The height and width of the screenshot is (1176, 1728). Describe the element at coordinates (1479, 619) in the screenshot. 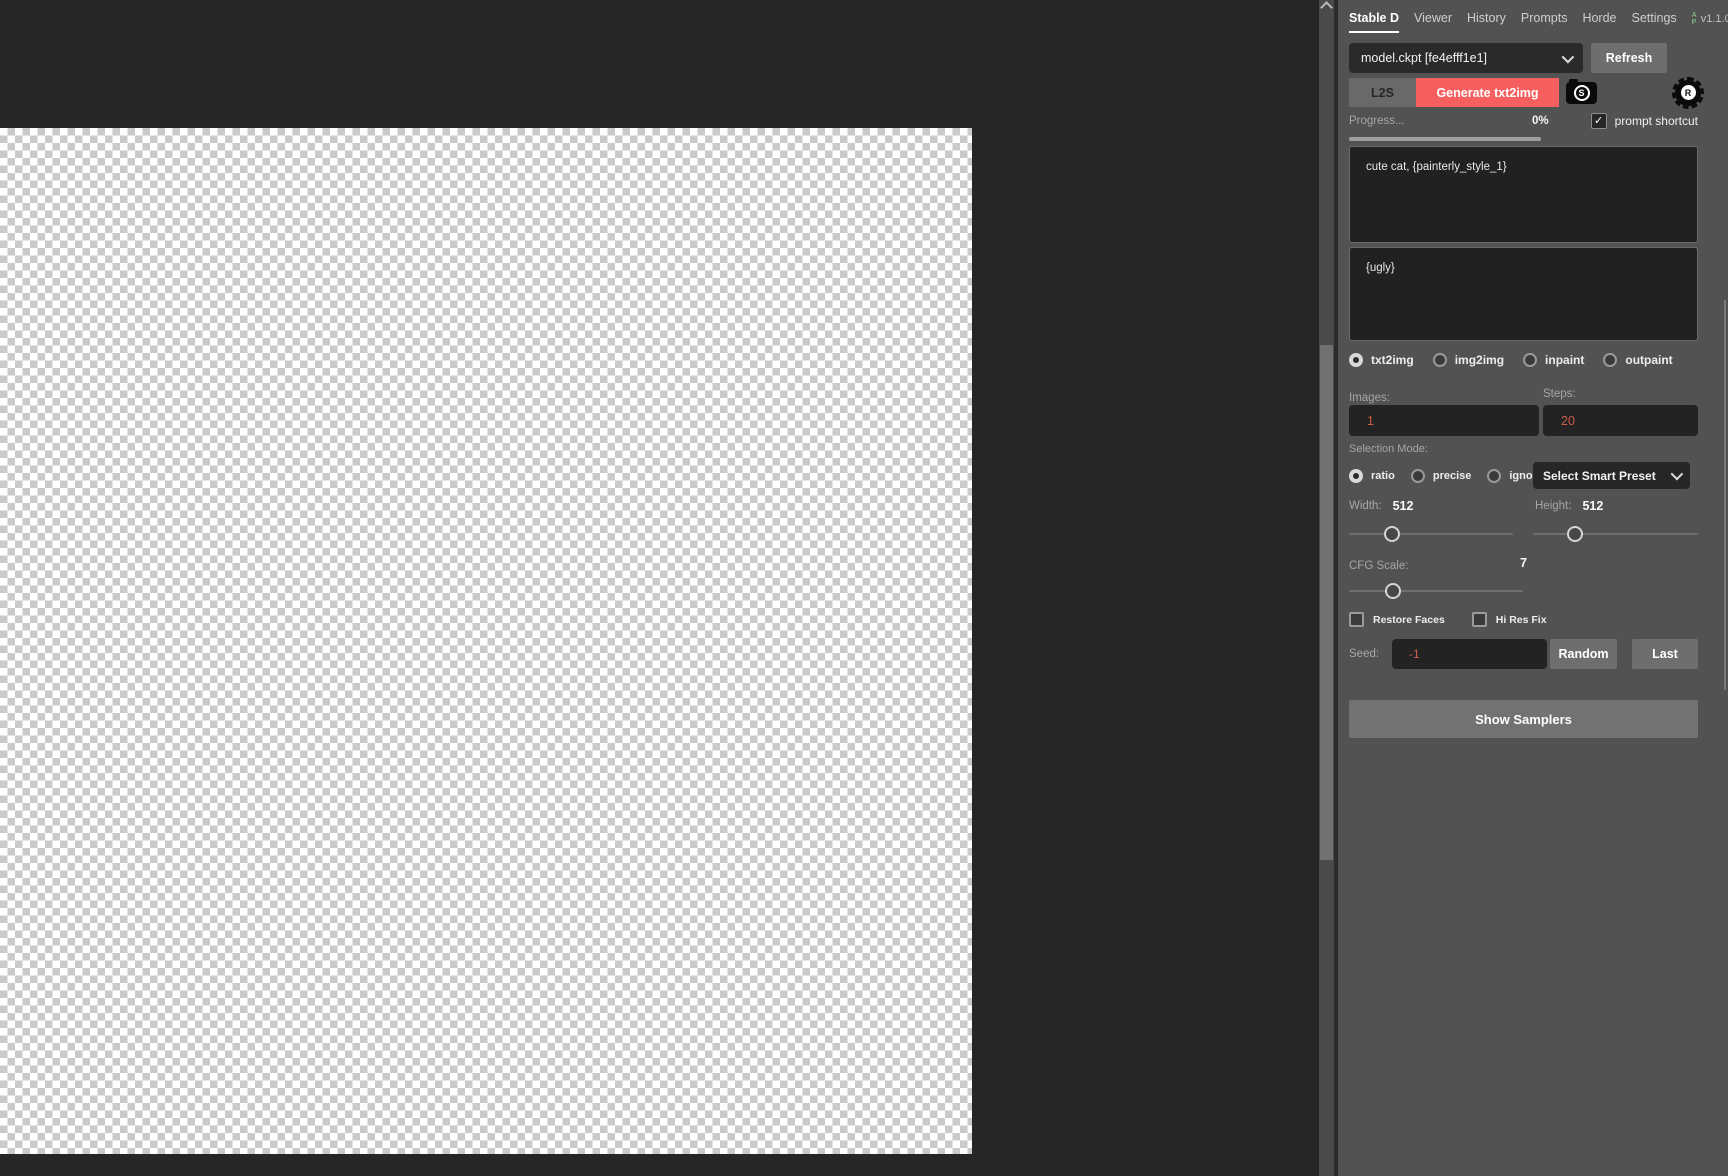

I see `hi-res-fix-checkbox` at that location.